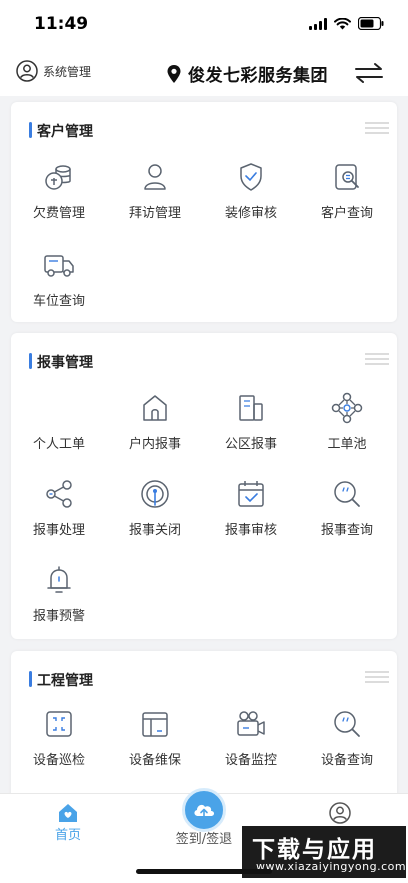 The height and width of the screenshot is (883, 408). Describe the element at coordinates (65, 681) in the screenshot. I see `section-title: 工程管理` at that location.